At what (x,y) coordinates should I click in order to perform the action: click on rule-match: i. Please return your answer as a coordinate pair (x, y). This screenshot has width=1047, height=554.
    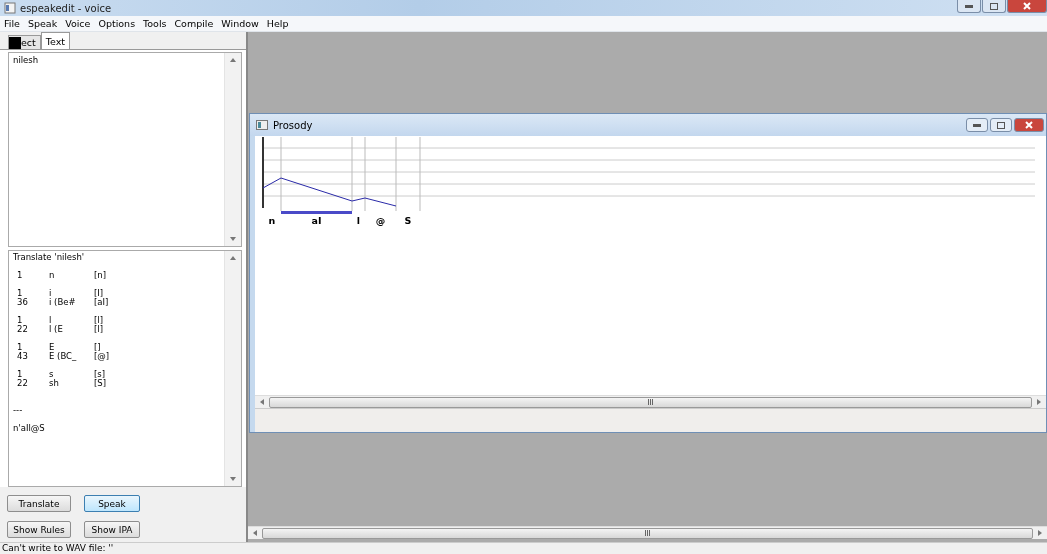
    Looking at the image, I should click on (50, 294).